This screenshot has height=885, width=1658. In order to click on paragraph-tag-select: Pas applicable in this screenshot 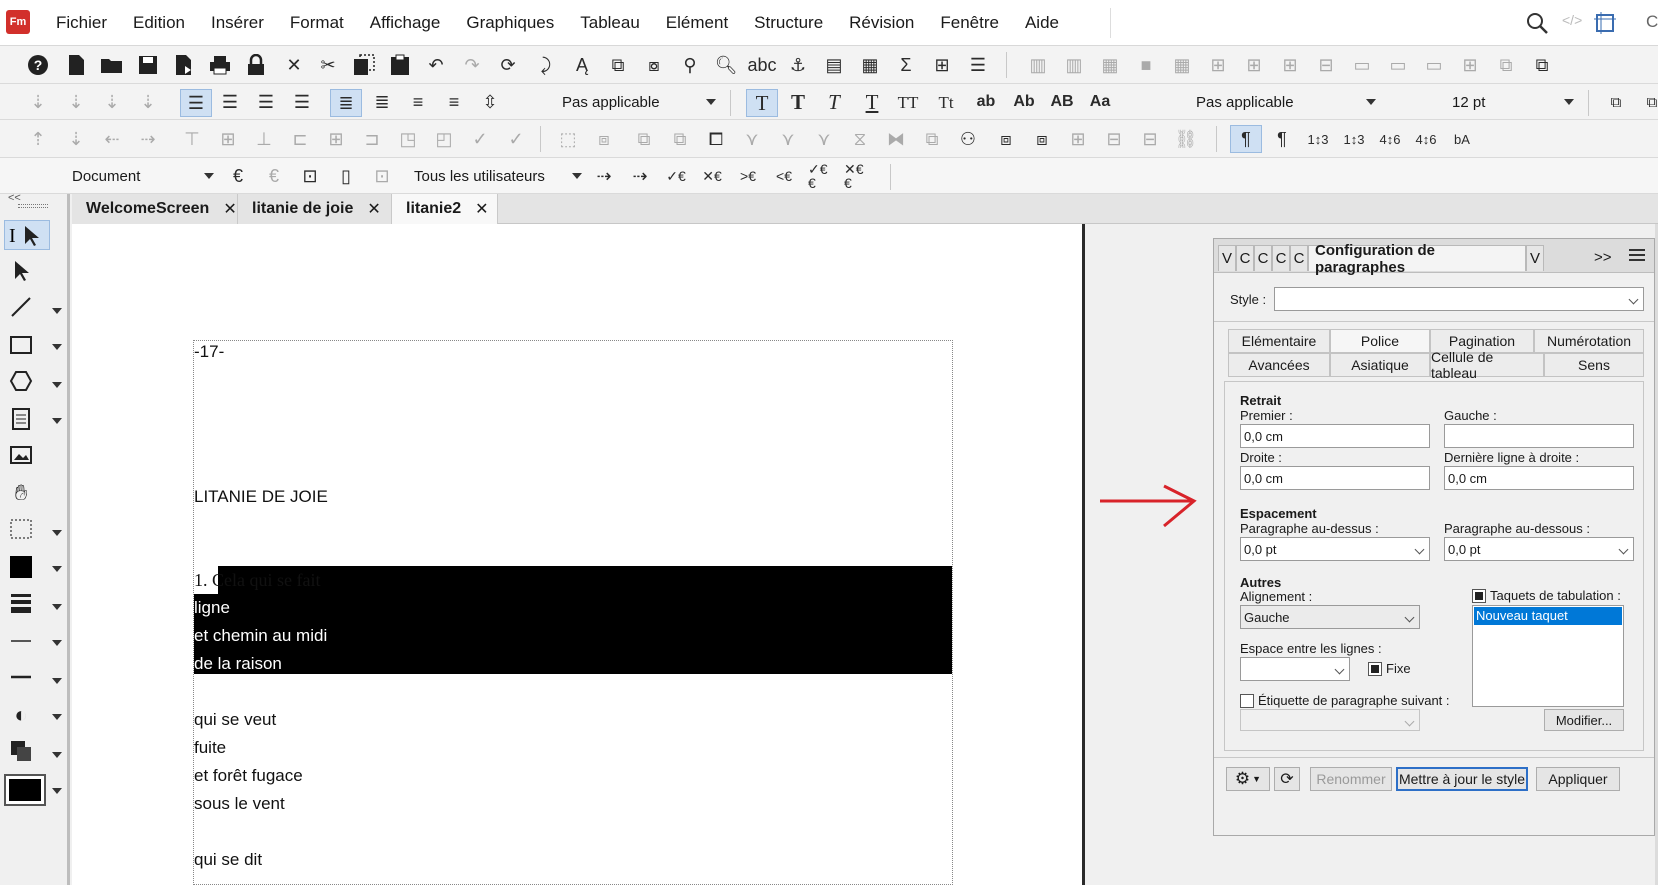, I will do `click(639, 102)`.